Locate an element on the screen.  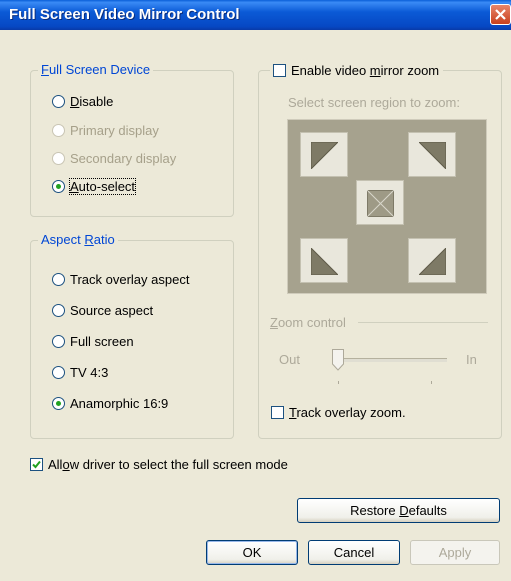
track-overlay-zoom-checkbox: Track overlay zoom. is located at coordinates (338, 412).